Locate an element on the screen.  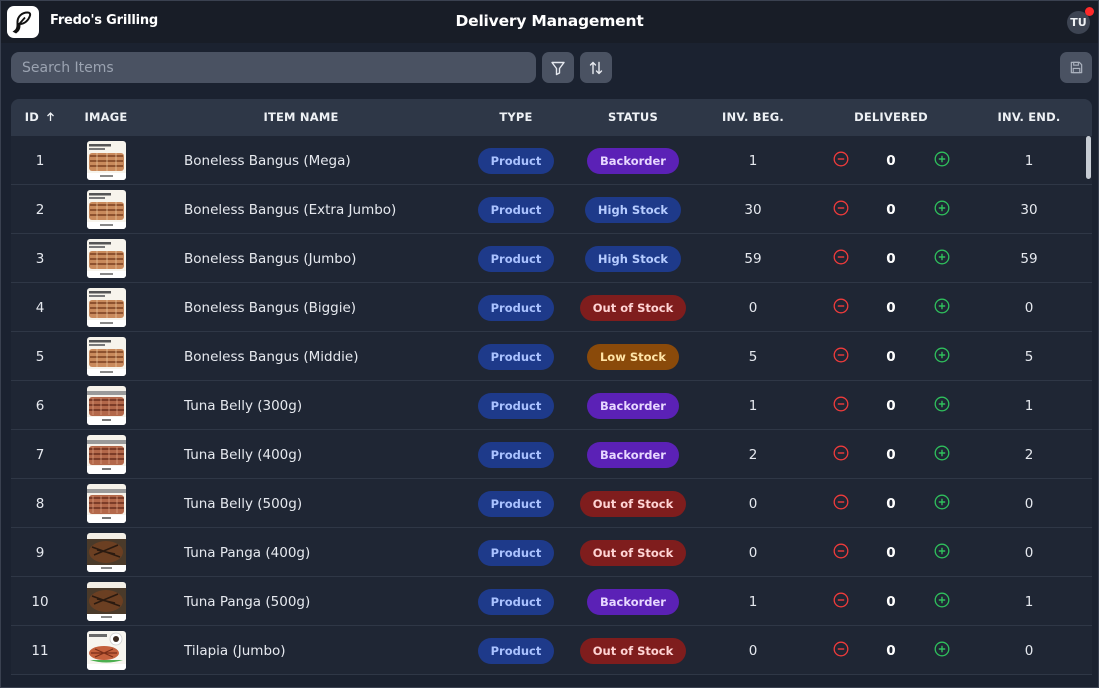
column-header-id: ID is located at coordinates (40, 117).